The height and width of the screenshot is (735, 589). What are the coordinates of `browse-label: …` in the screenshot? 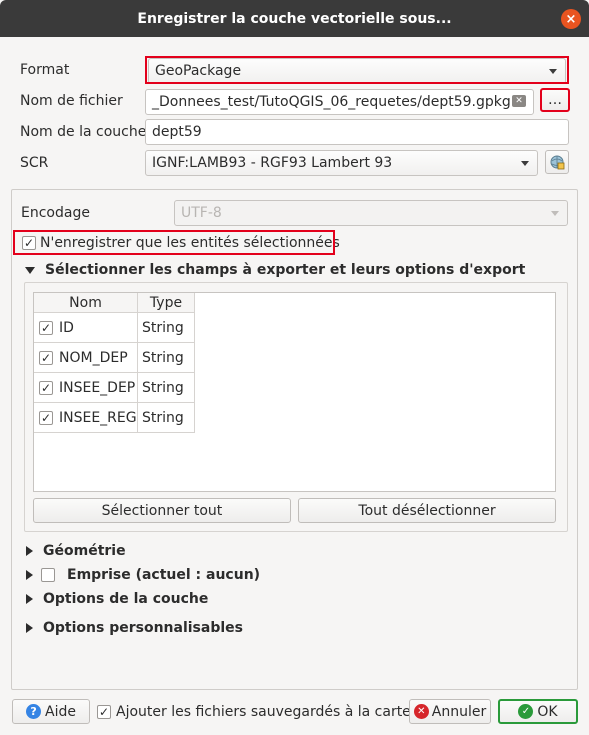 It's located at (555, 100).